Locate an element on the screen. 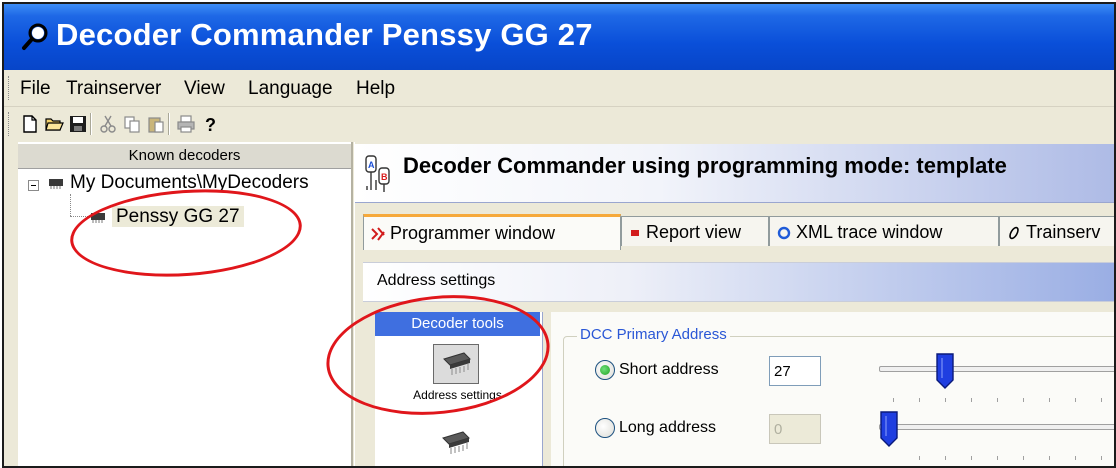 This screenshot has width=1116, height=468. long-address-option: Long address is located at coordinates (655, 428).